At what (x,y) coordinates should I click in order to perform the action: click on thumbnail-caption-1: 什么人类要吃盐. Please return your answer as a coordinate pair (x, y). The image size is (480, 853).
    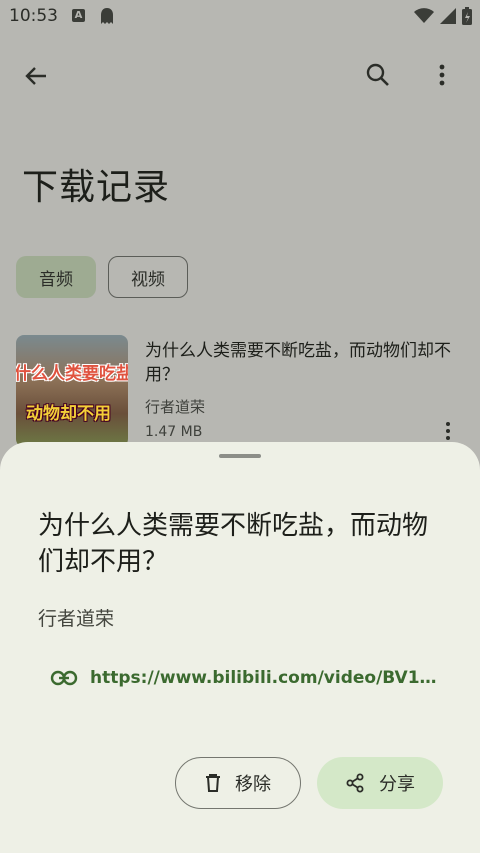
    Looking at the image, I should click on (72, 374).